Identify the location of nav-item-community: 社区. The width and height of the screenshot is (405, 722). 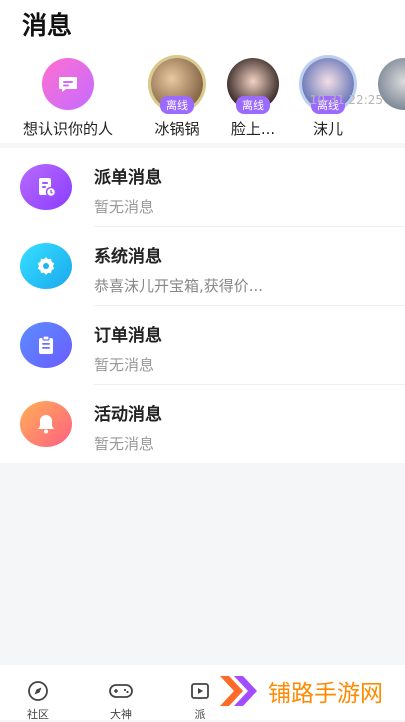
(38, 700).